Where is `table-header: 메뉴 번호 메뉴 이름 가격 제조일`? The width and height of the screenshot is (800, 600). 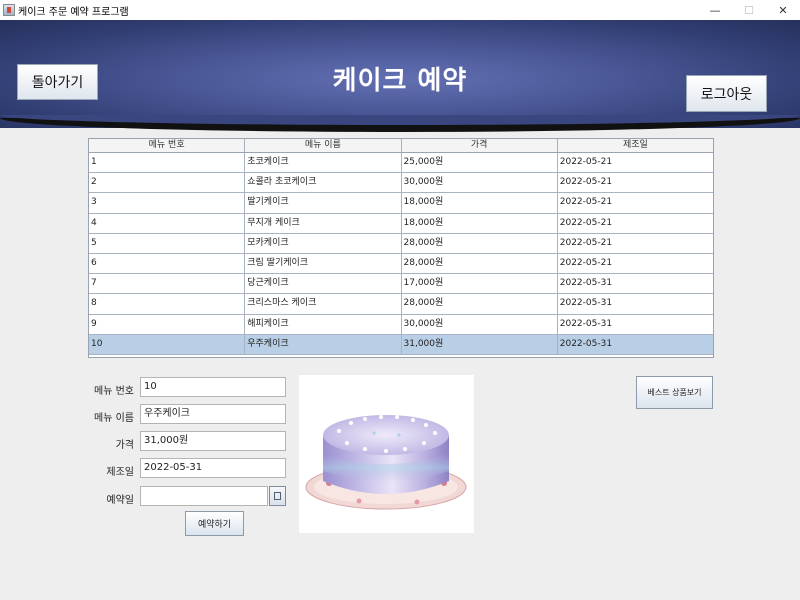 table-header: 메뉴 번호 메뉴 이름 가격 제조일 is located at coordinates (401, 146).